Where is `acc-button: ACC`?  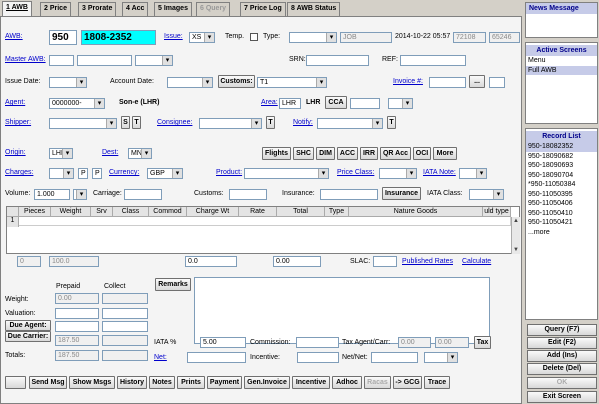 acc-button: ACC is located at coordinates (347, 153).